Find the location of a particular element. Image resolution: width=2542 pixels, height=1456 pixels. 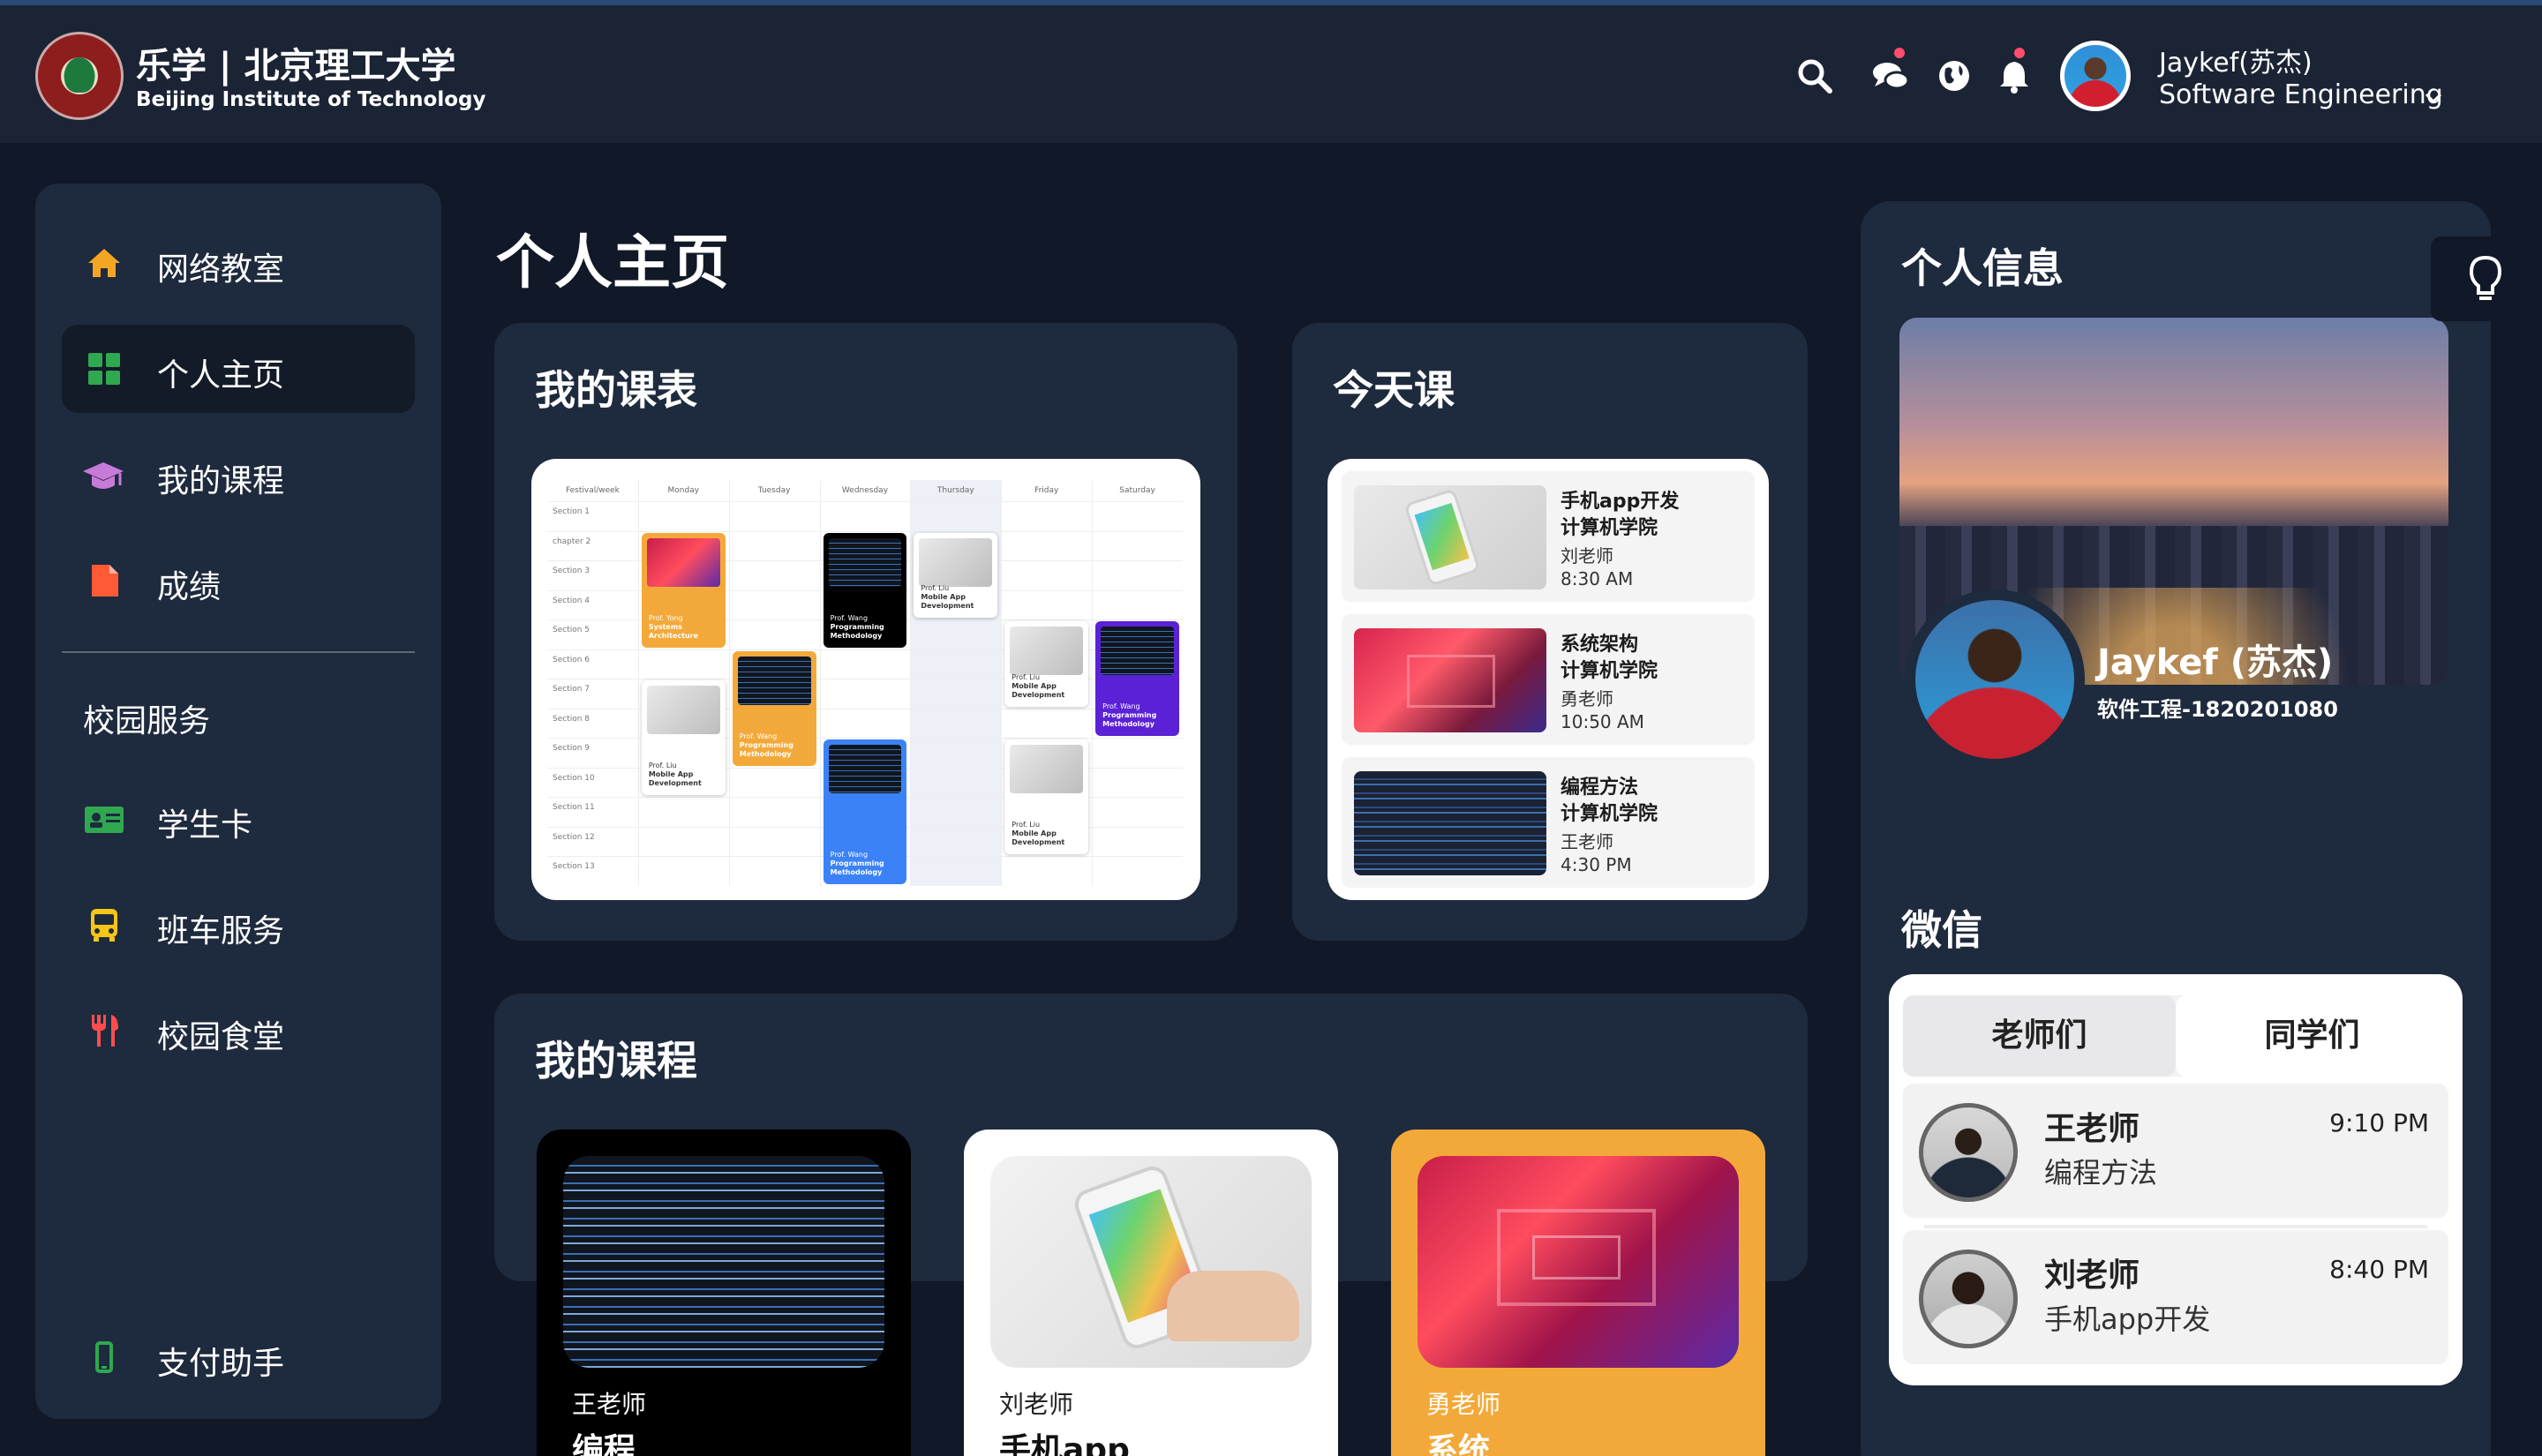

sidebar-item-grades: 成绩 is located at coordinates (239, 581).